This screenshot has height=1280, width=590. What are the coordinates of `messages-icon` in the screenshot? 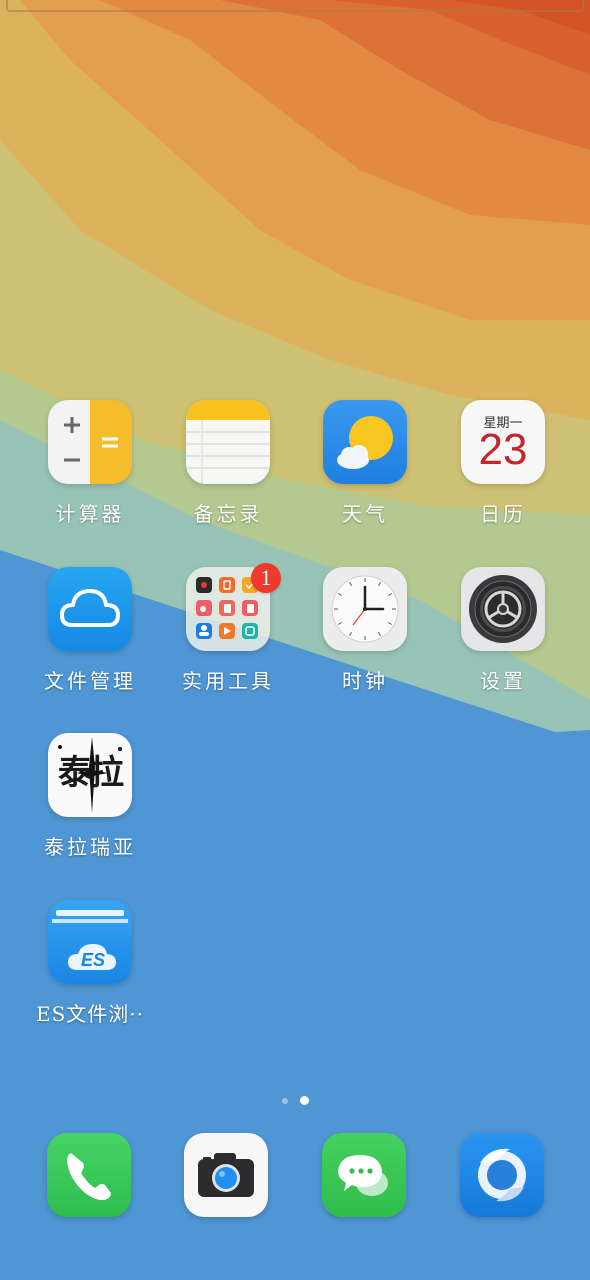 It's located at (364, 1175).